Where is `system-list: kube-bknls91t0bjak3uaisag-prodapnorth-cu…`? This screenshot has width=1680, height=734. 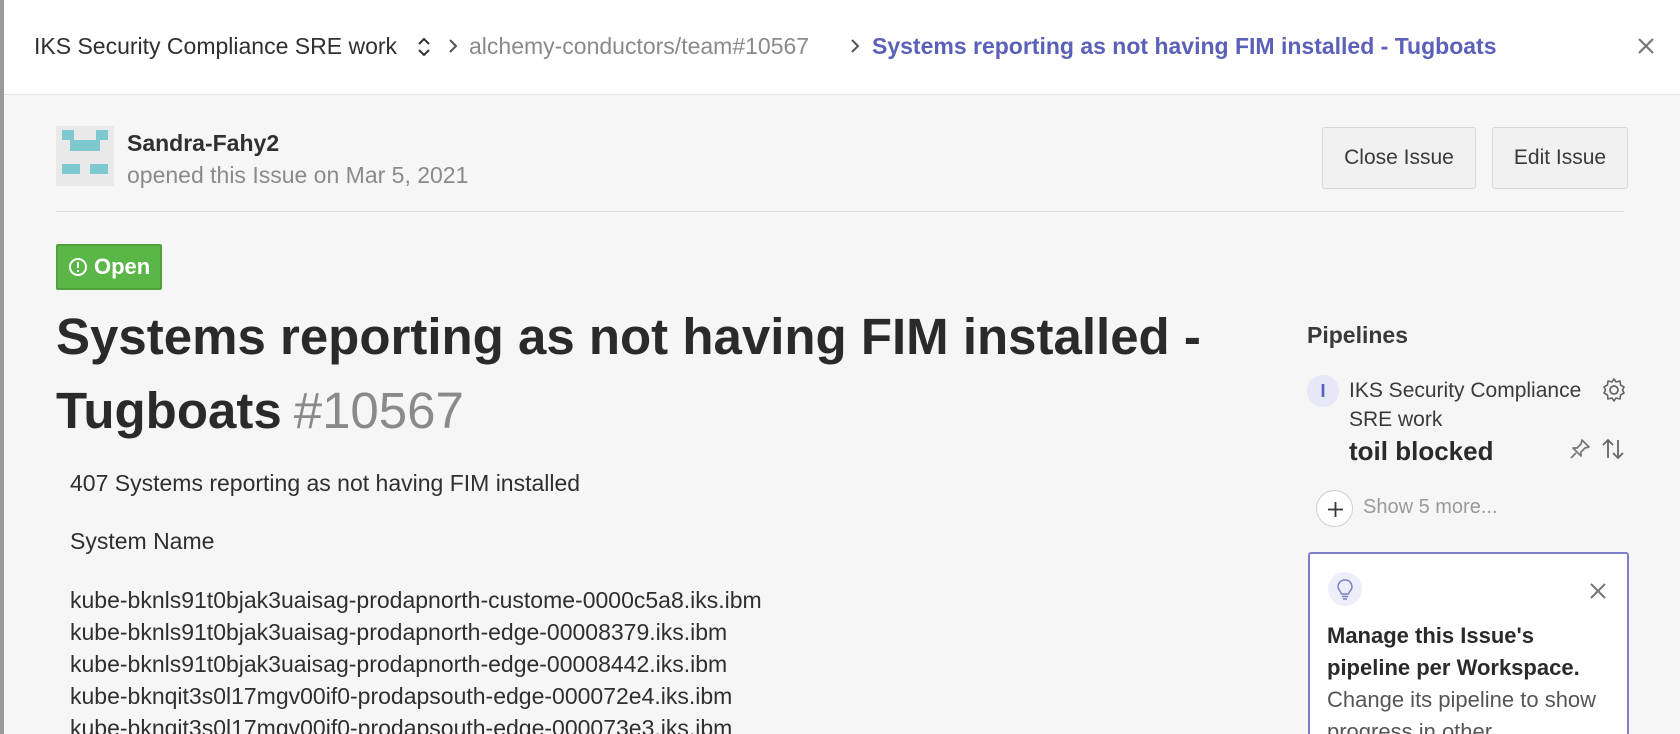 system-list: kube-bknls91t0bjak3uaisag-prodapnorth-cu… is located at coordinates (416, 660).